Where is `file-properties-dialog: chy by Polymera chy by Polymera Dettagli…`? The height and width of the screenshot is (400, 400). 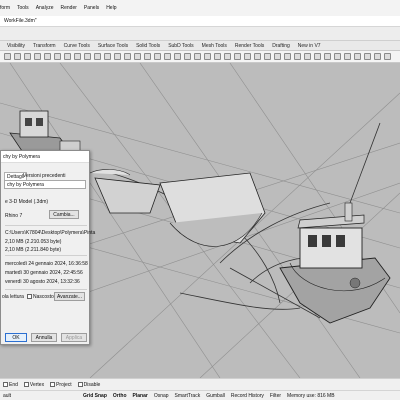
file-properties-dialog: chy by Polymera chy by Polymera Dettagli… is located at coordinates (47, 247).